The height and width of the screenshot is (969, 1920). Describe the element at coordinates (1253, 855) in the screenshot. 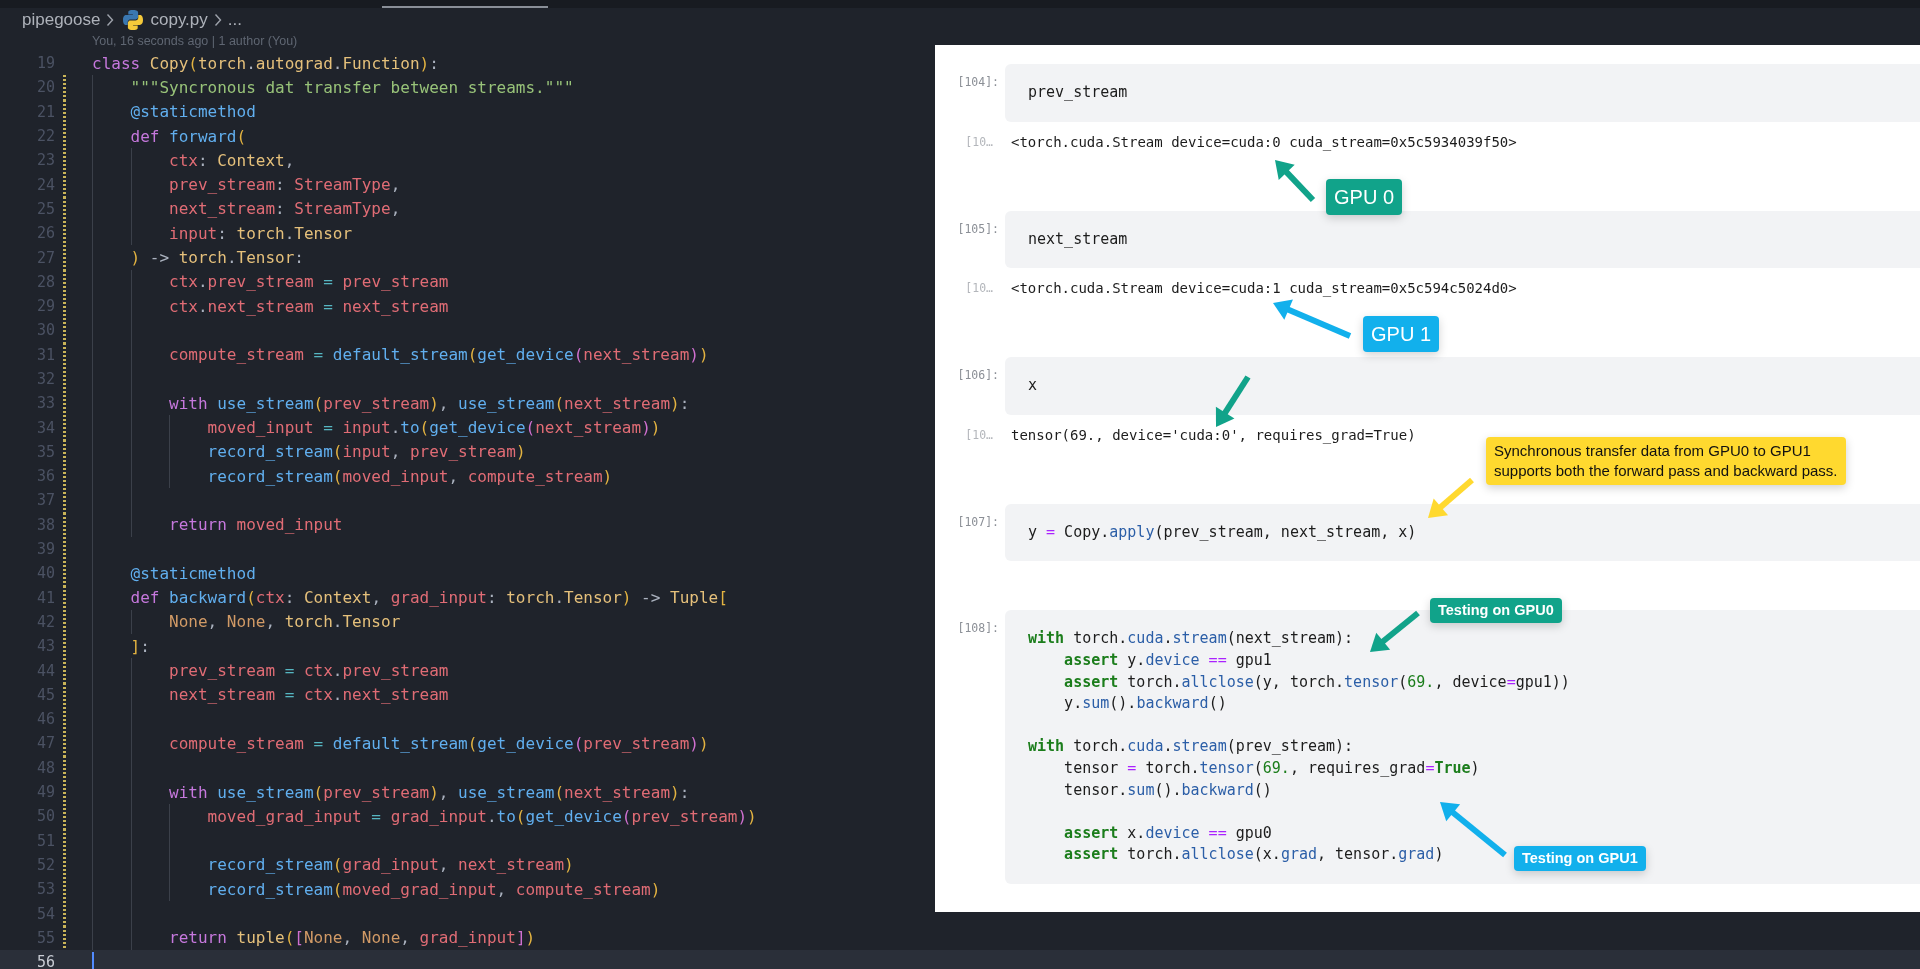

I see `code-line: assert torch.allclose(x.grad, tensor.grad)` at that location.